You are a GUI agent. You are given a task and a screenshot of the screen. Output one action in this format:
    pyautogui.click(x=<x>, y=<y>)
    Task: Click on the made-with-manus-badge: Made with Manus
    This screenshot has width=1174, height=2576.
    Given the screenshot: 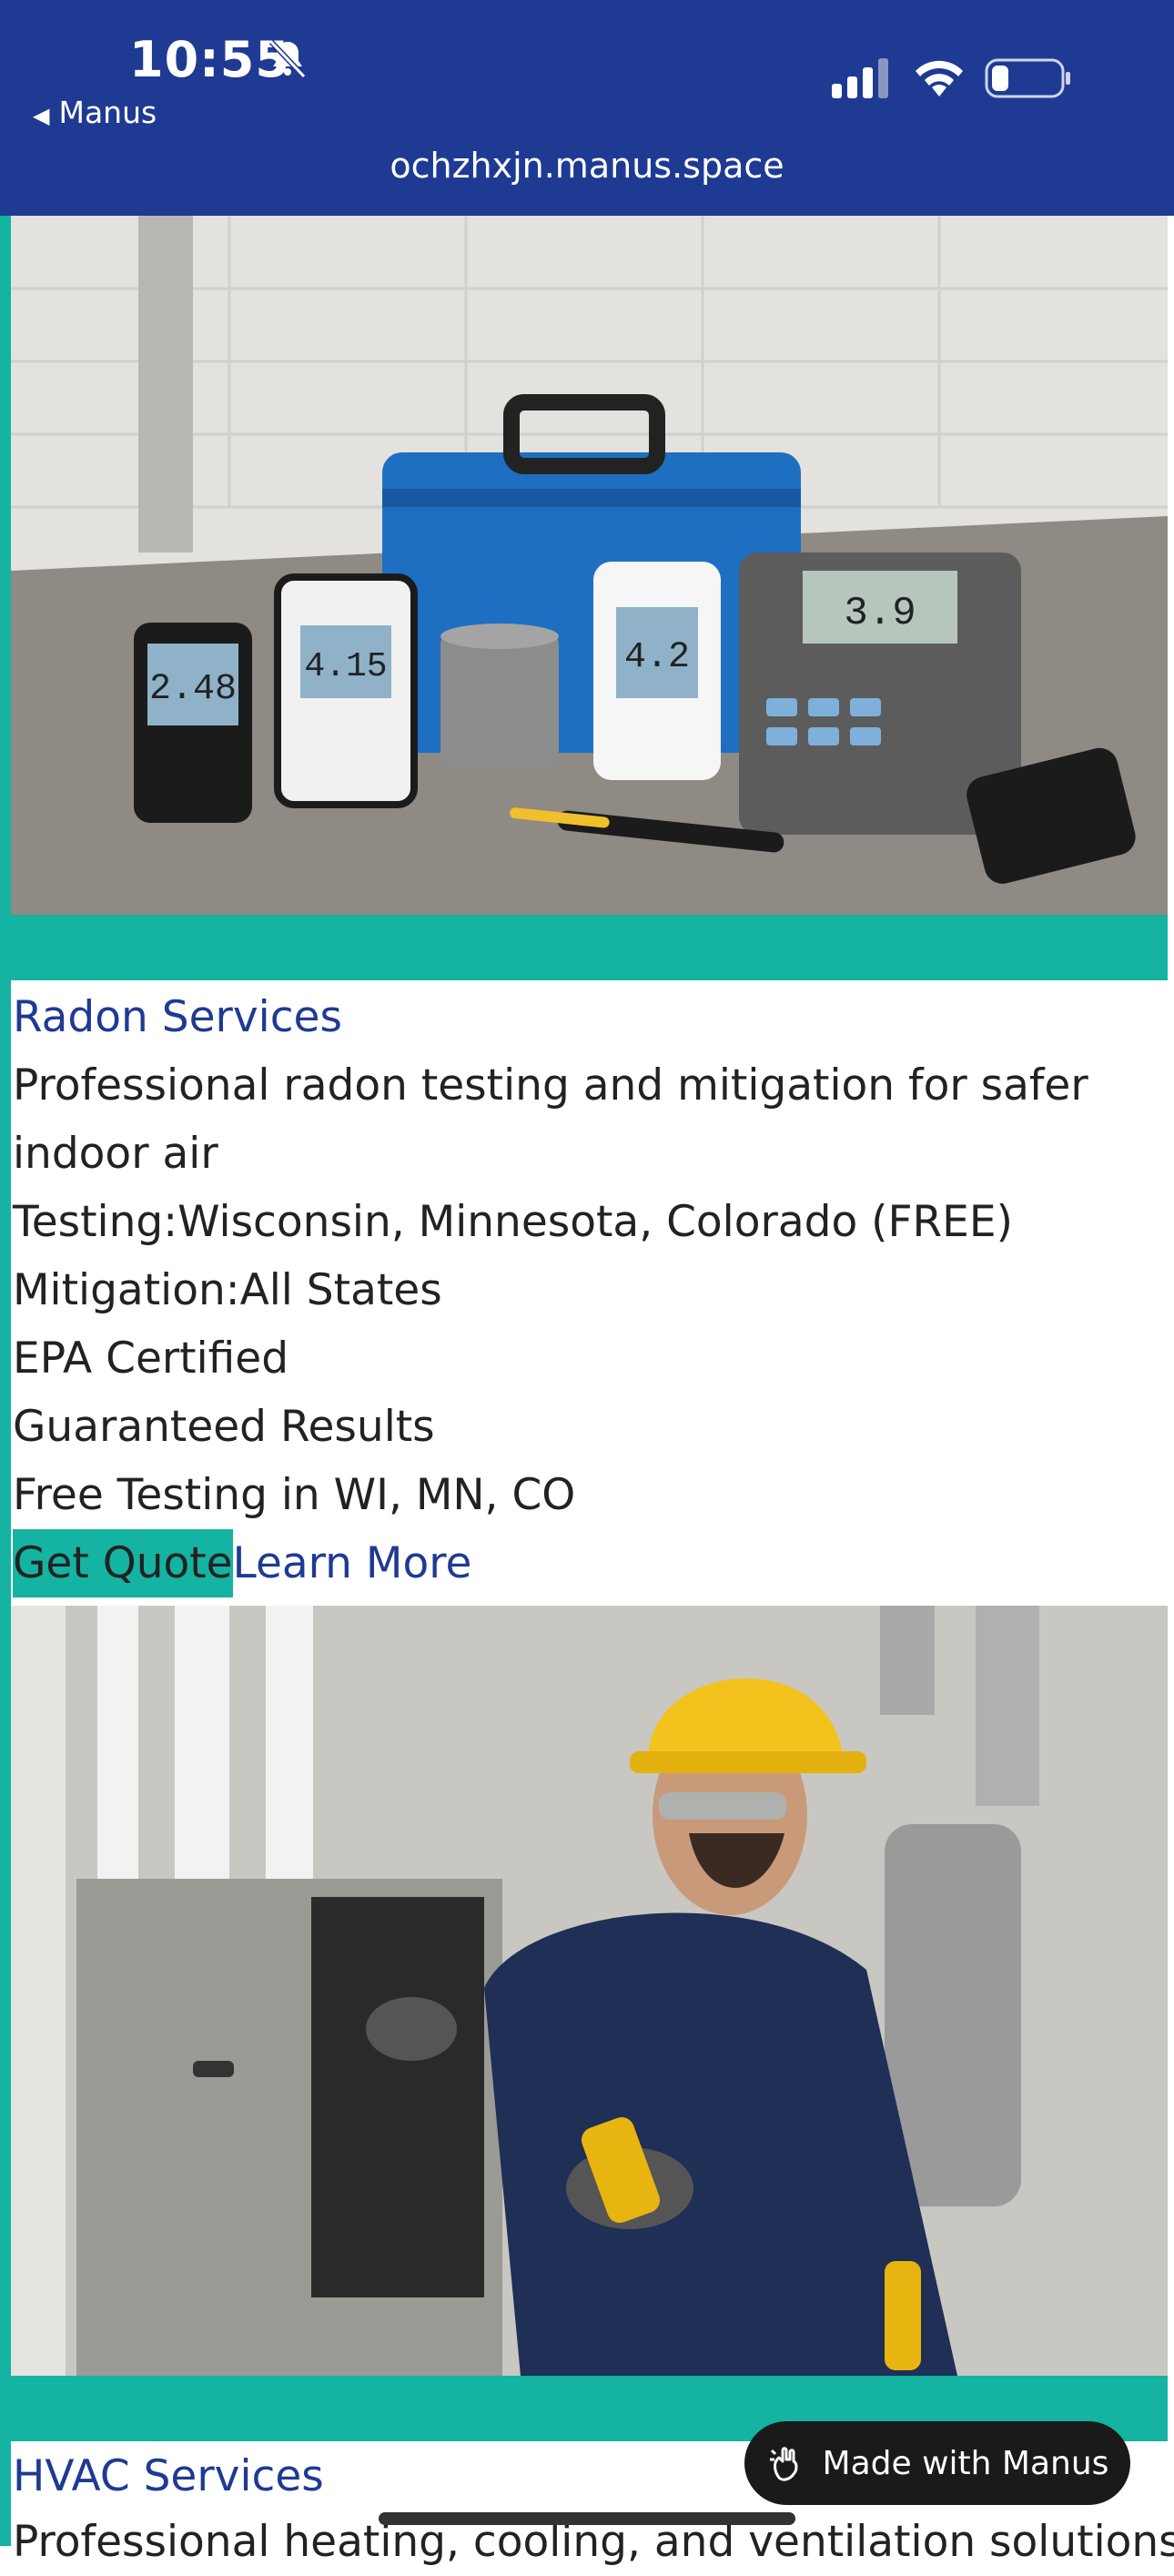 What is the action you would take?
    pyautogui.click(x=937, y=2463)
    